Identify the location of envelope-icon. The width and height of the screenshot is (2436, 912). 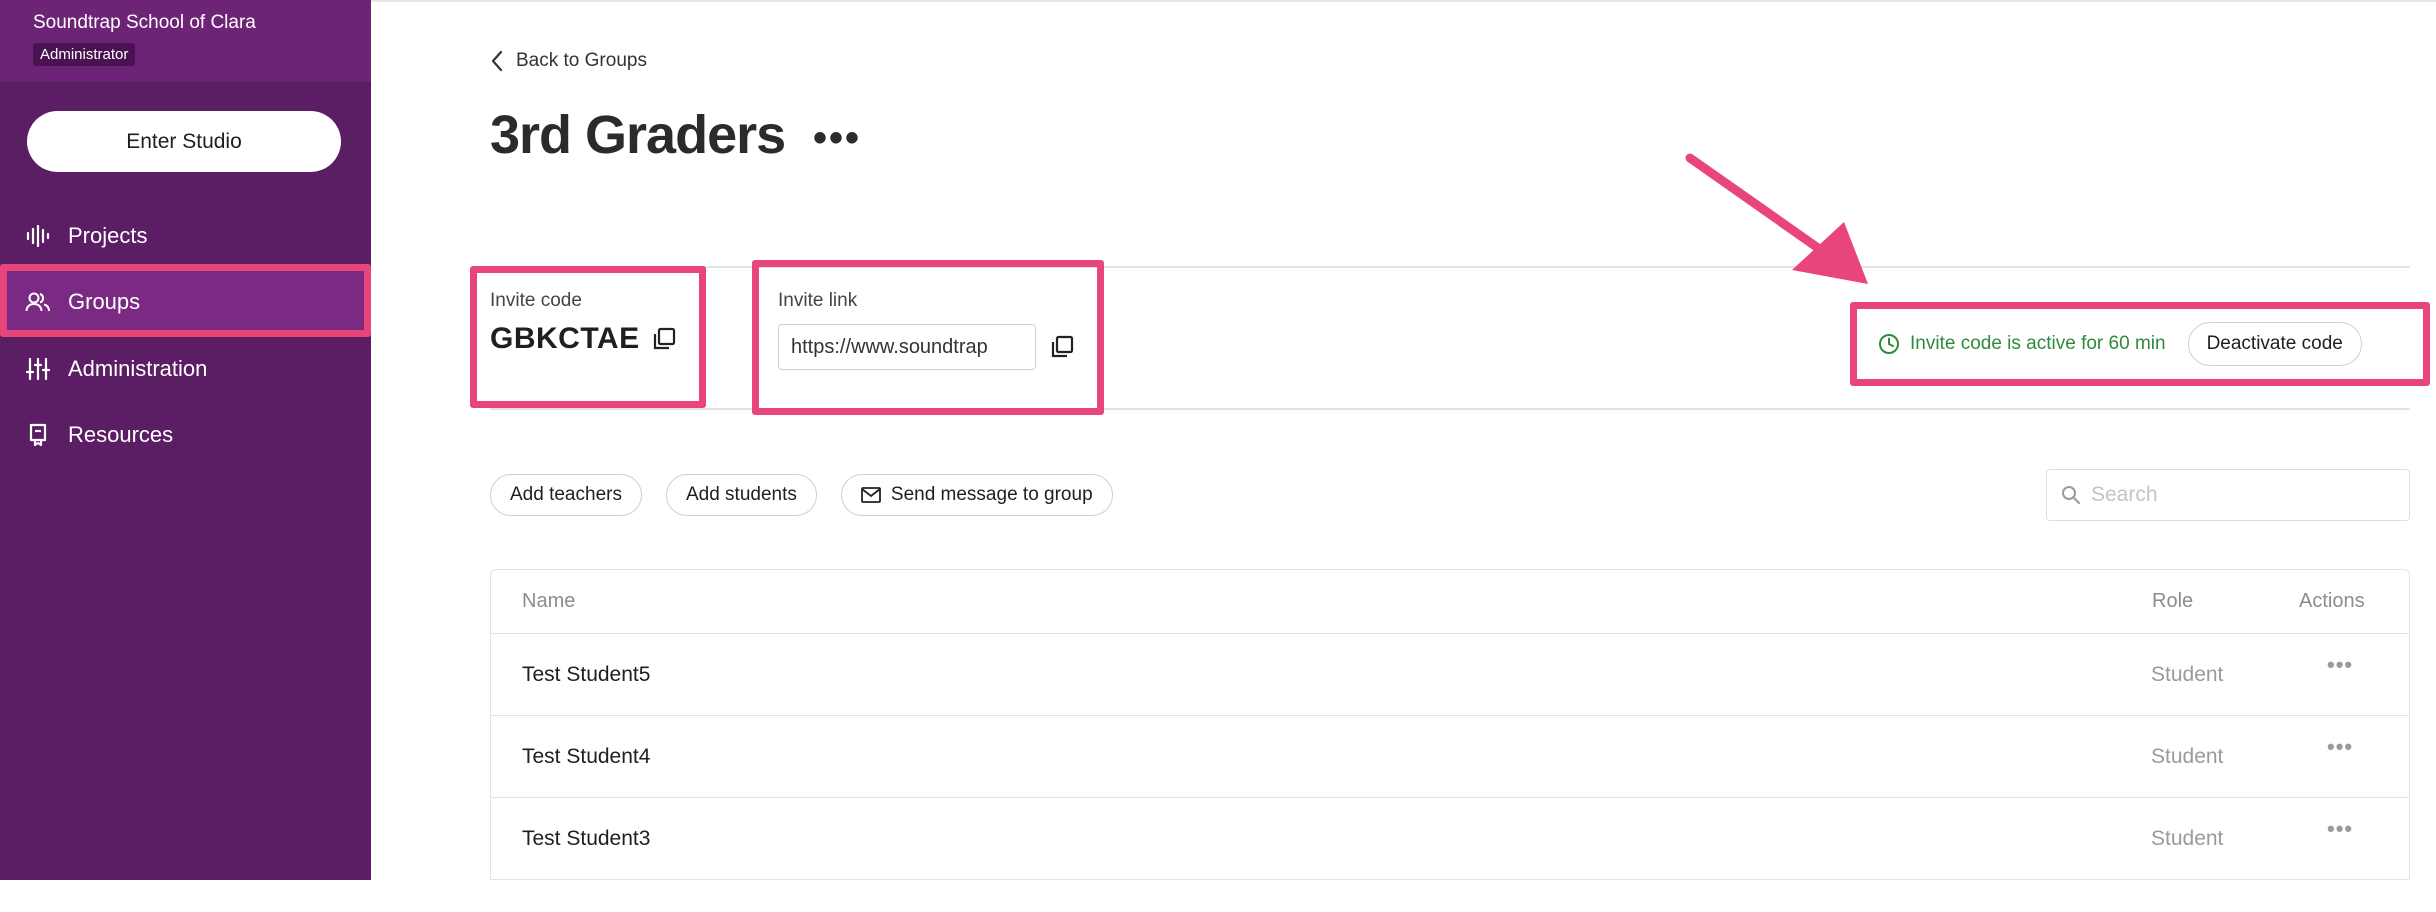
(870, 495).